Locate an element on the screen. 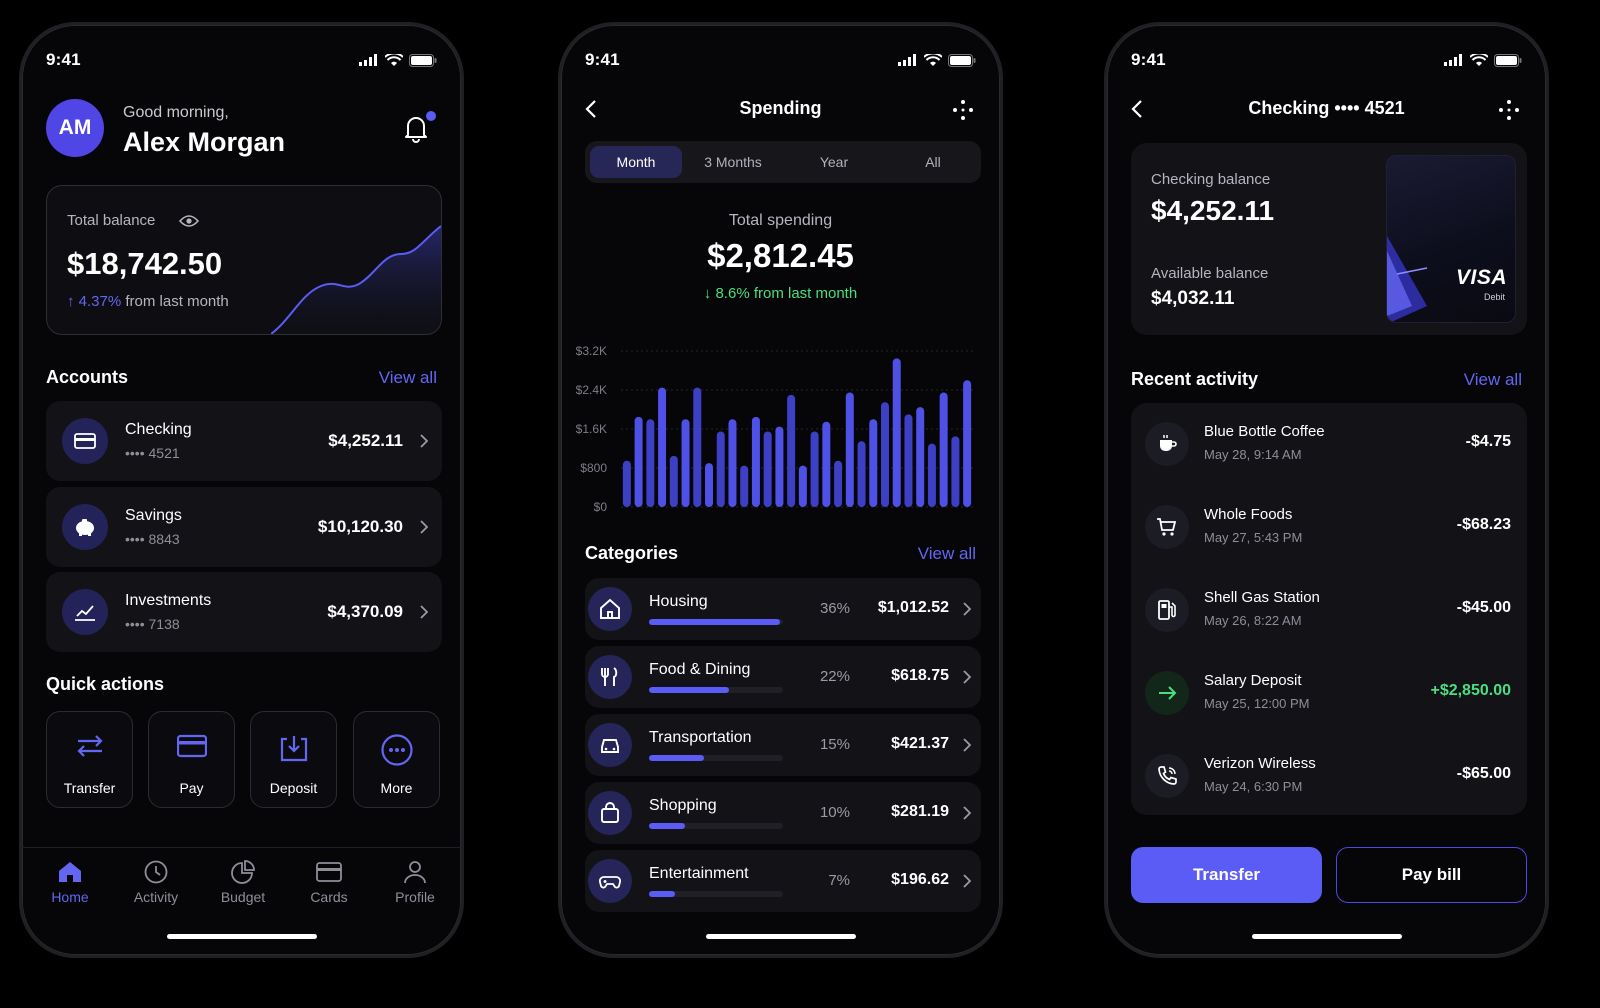  transaction-row: Salary Deposit May 25, 12:00 PM +$2,850.00 is located at coordinates (1329, 693).